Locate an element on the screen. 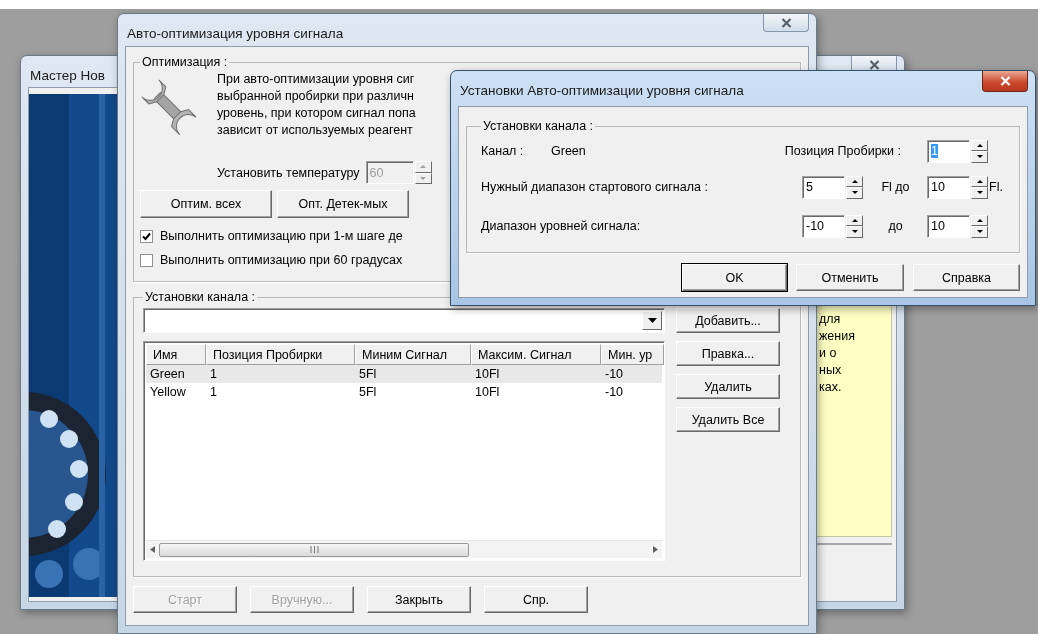  dialog-button: Справка is located at coordinates (966, 277).